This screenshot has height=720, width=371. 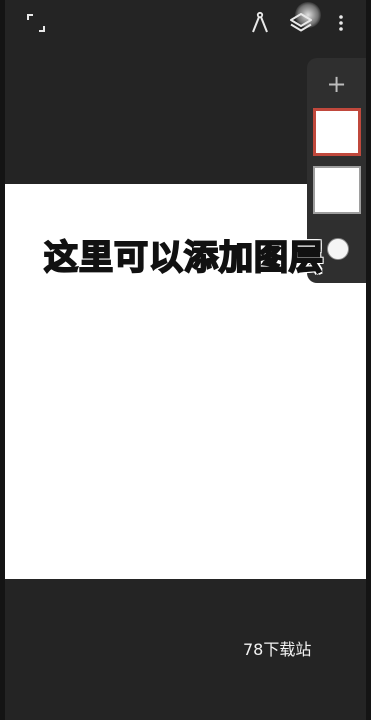 What do you see at coordinates (301, 23) in the screenshot?
I see `layers-icon` at bounding box center [301, 23].